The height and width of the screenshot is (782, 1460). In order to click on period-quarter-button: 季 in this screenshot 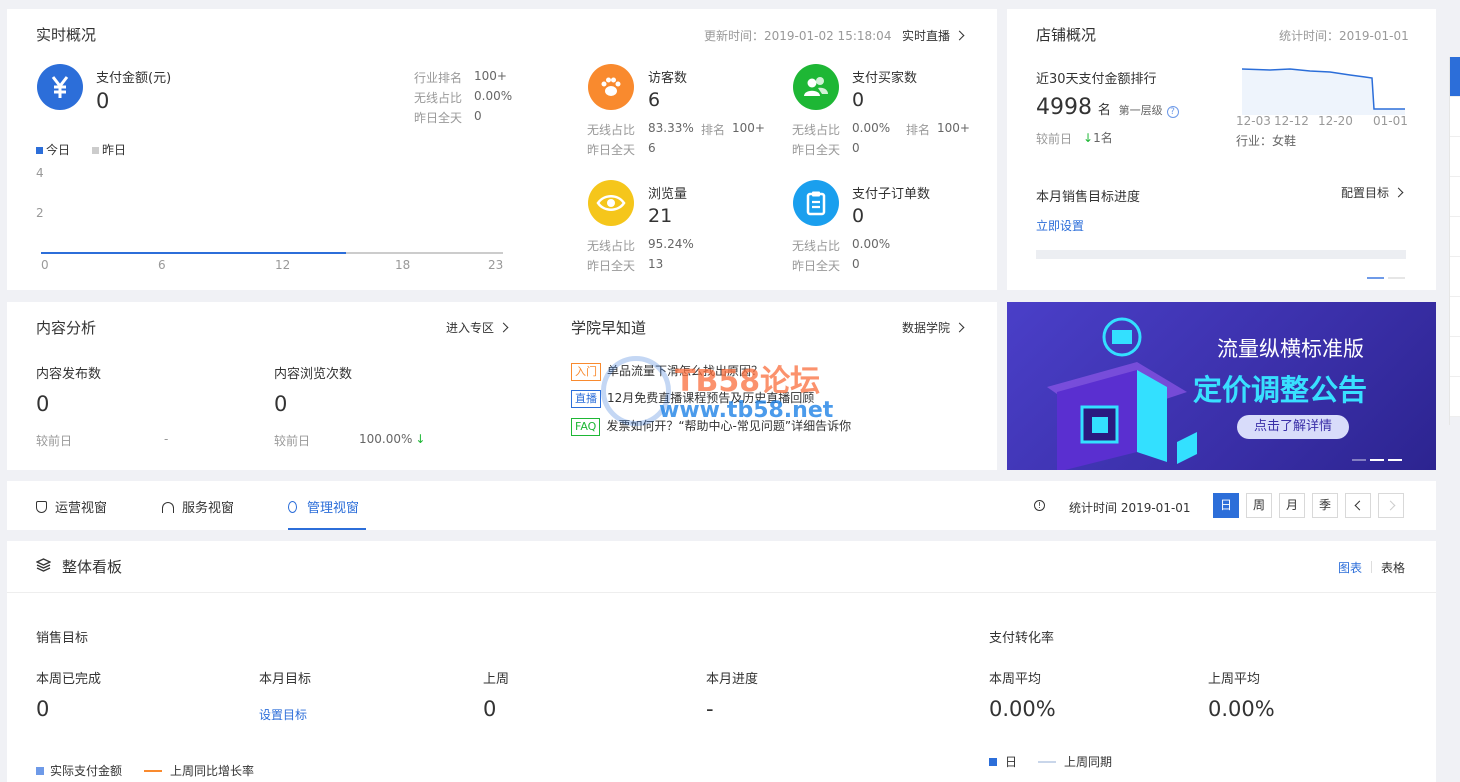, I will do `click(1325, 505)`.